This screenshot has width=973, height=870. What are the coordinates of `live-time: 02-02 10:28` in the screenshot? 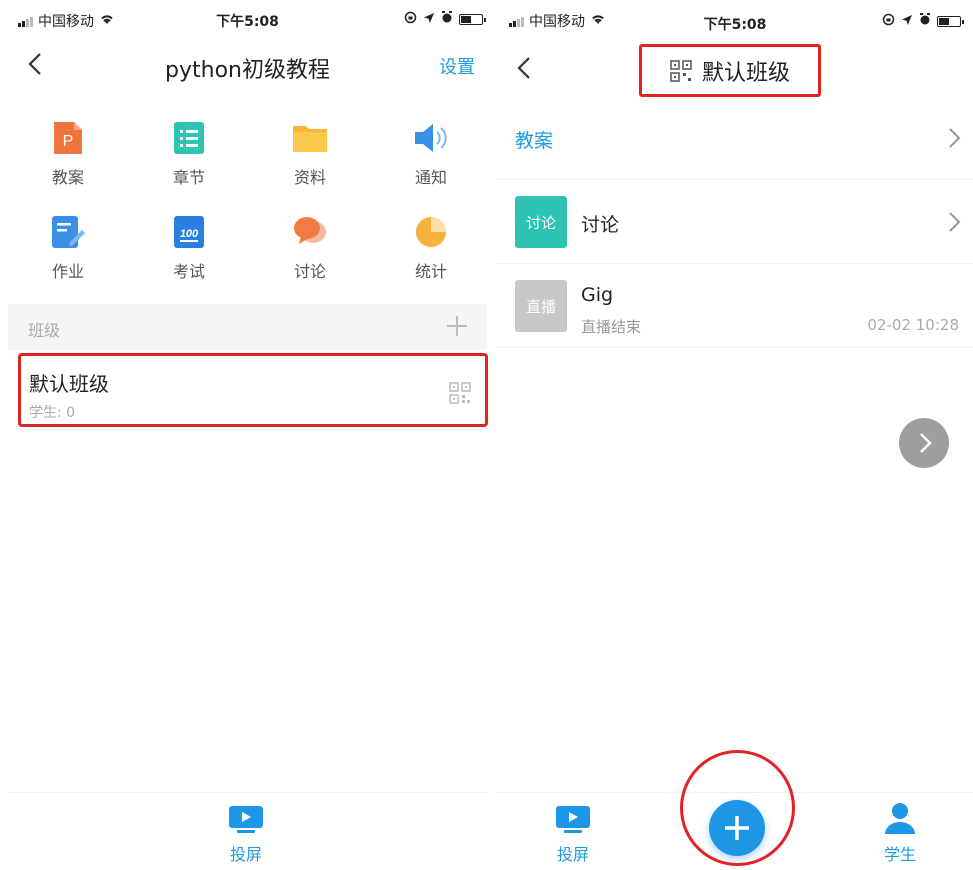 It's located at (913, 325).